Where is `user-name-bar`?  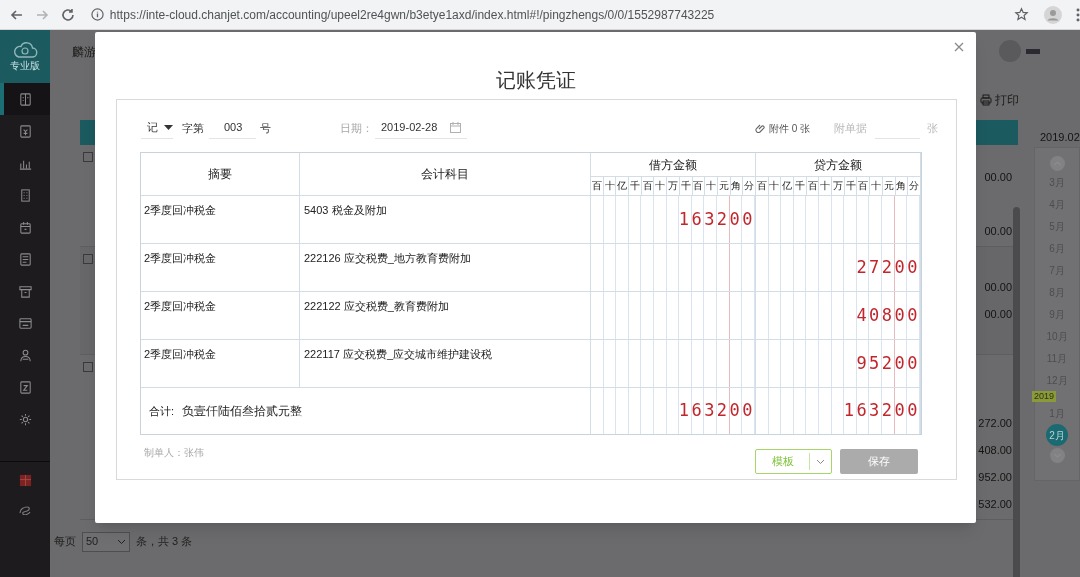 user-name-bar is located at coordinates (1033, 51).